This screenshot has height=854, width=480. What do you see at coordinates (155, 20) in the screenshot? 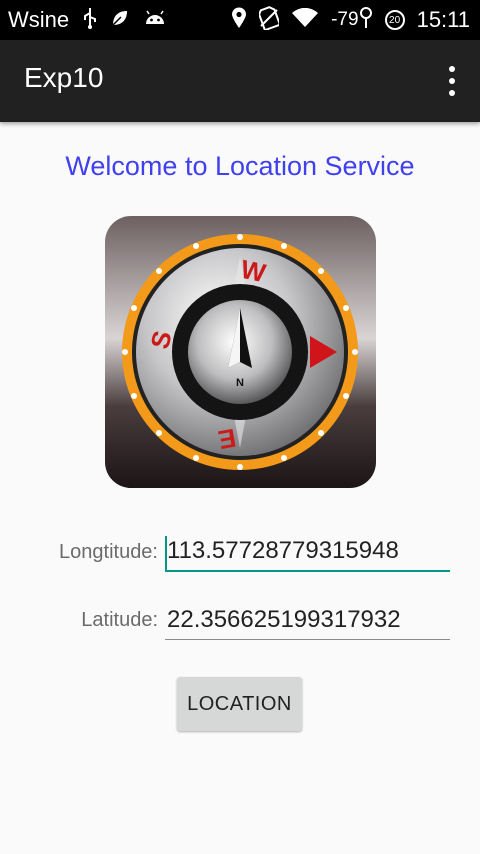
I see `android-icon` at bounding box center [155, 20].